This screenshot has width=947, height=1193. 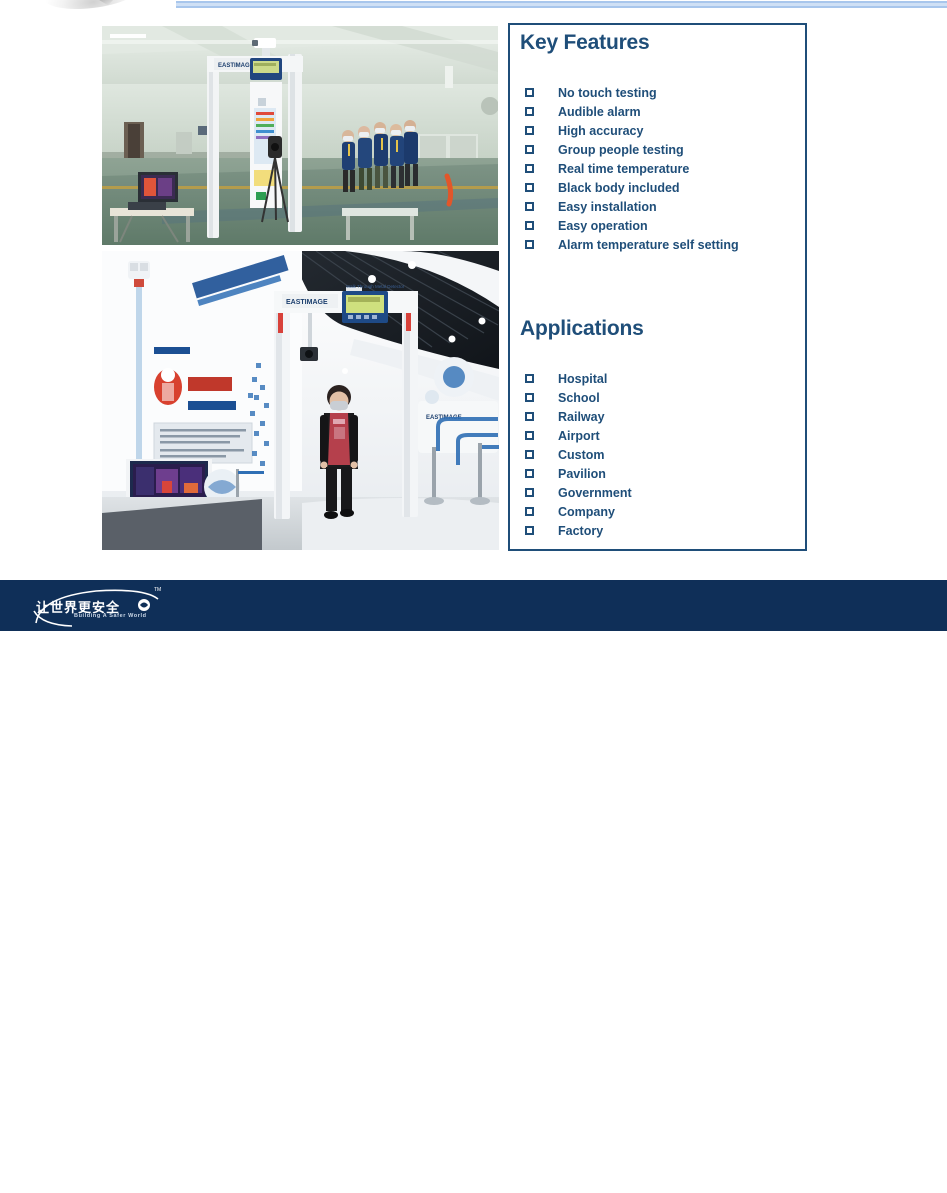 I want to click on application-item: Railway, so click(x=576, y=416).